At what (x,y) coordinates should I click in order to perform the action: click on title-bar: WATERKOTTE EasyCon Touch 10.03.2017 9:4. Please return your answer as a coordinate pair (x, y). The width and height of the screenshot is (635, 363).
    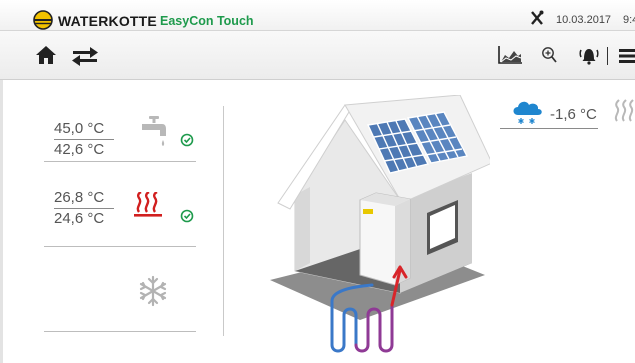
    Looking at the image, I should click on (317, 15).